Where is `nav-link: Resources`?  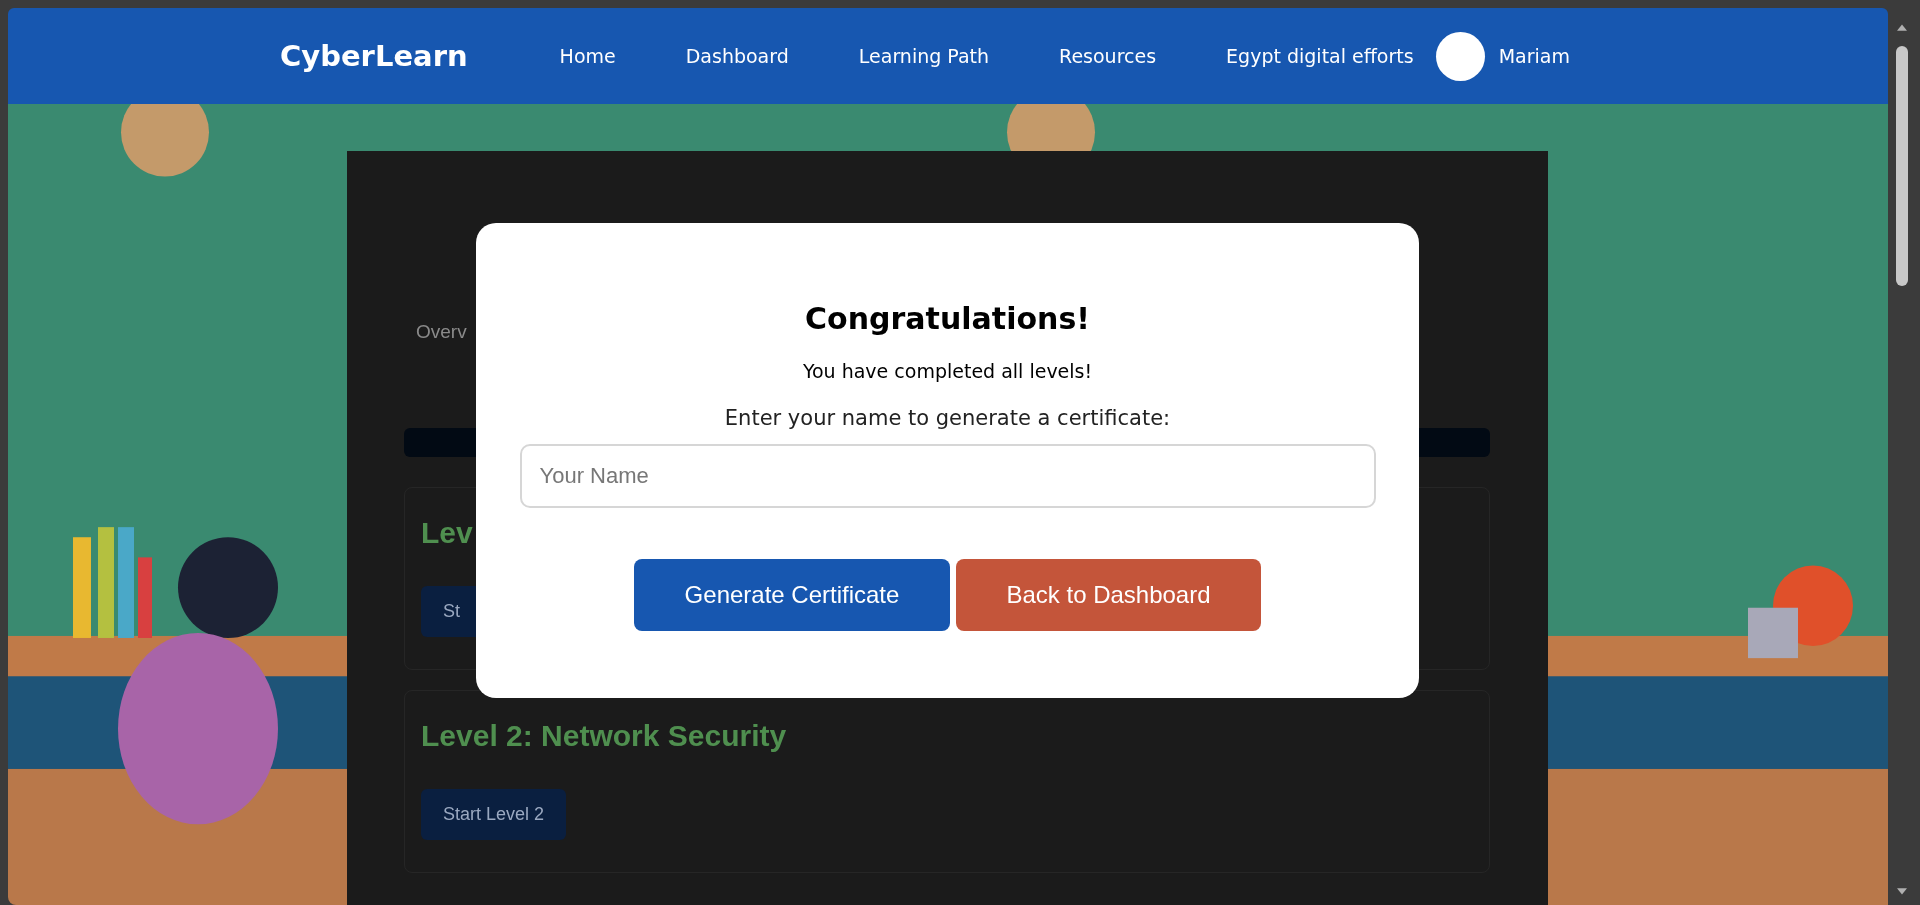
nav-link: Resources is located at coordinates (1108, 56).